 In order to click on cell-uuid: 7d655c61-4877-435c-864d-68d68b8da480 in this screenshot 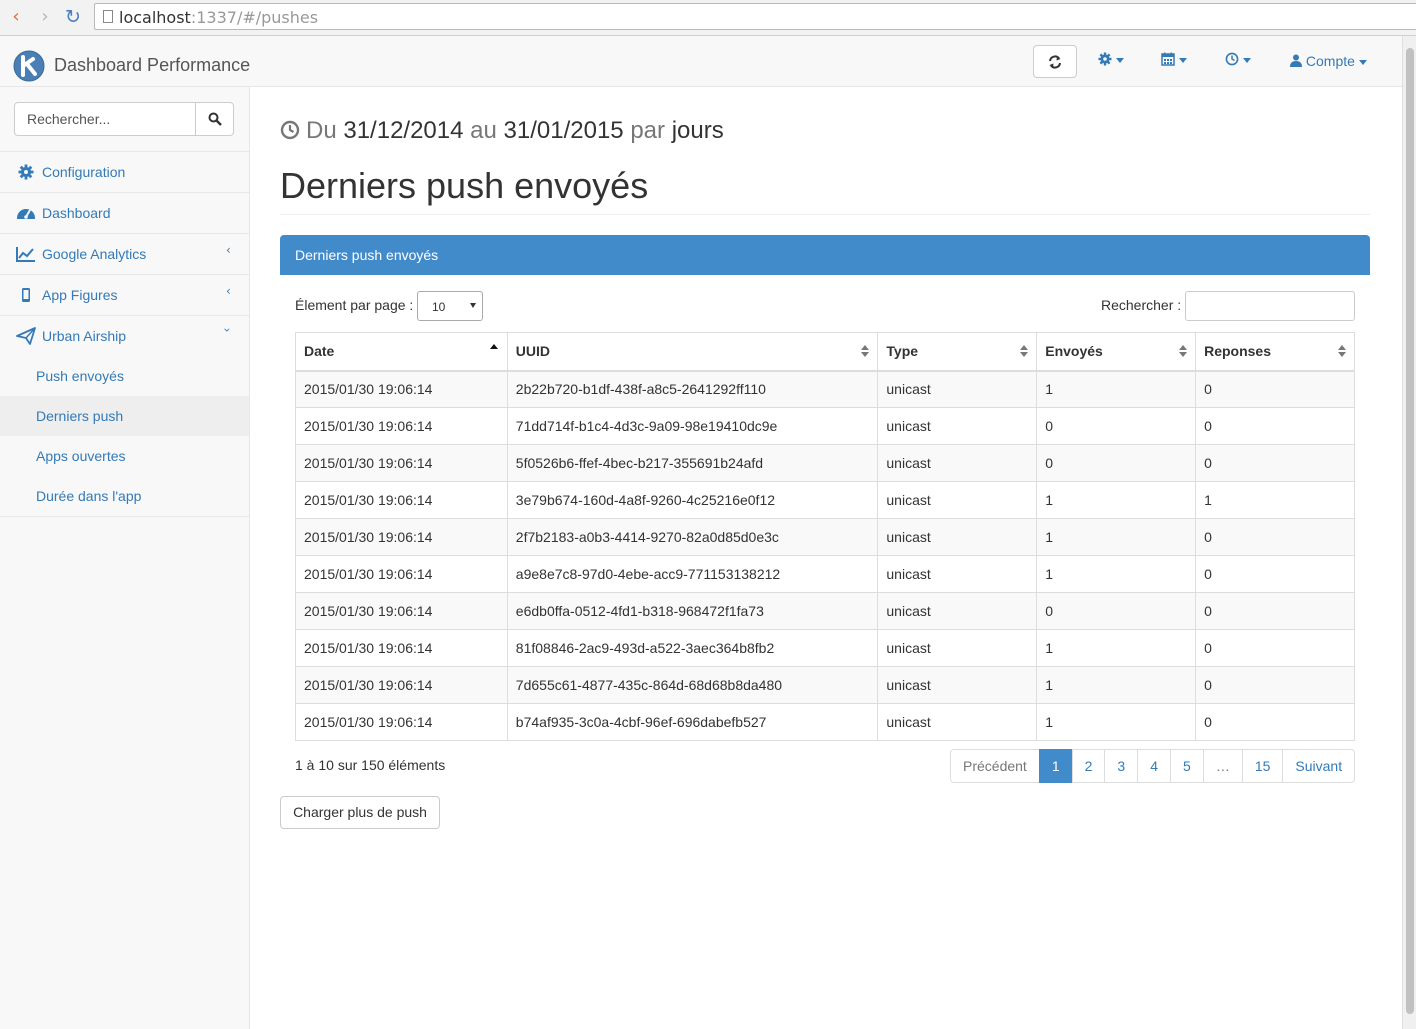, I will do `click(692, 685)`.